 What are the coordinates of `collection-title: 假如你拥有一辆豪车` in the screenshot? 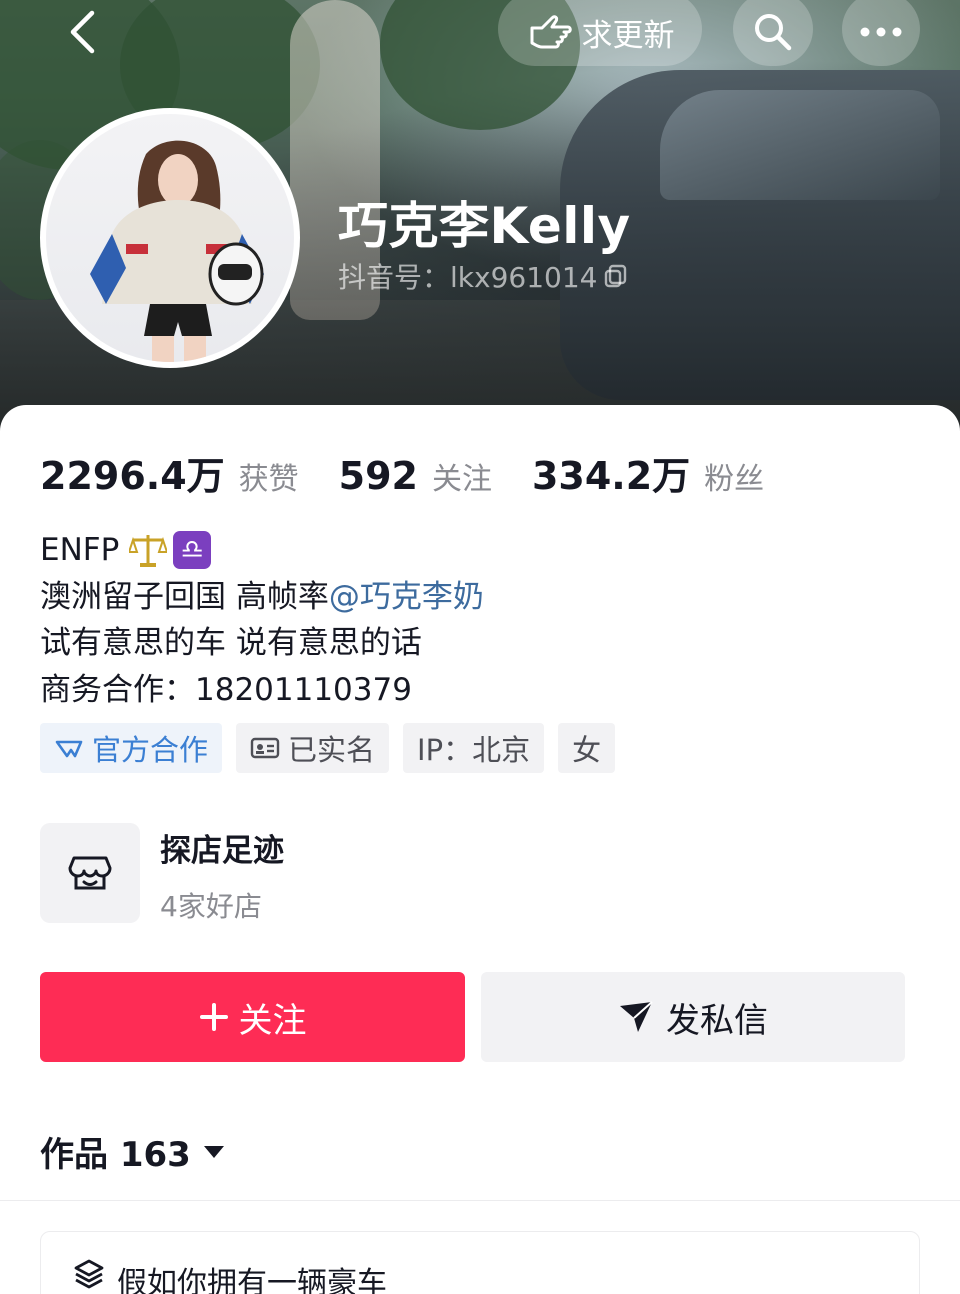 It's located at (252, 1280).